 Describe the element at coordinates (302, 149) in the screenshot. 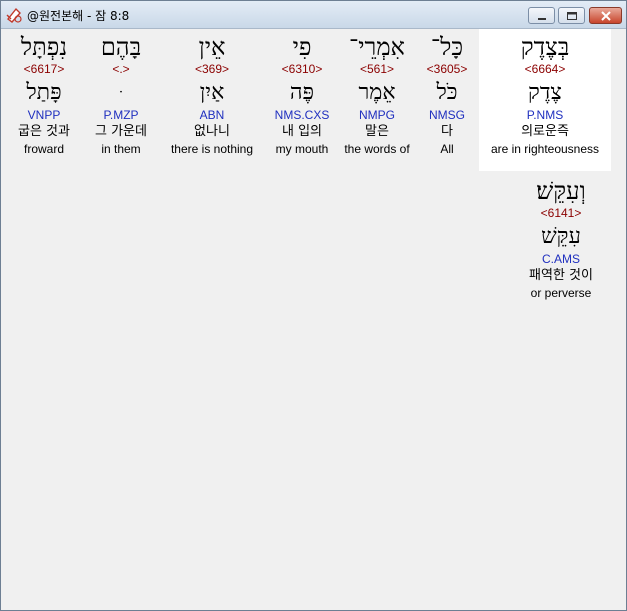

I see `english-gloss: my mouth` at that location.